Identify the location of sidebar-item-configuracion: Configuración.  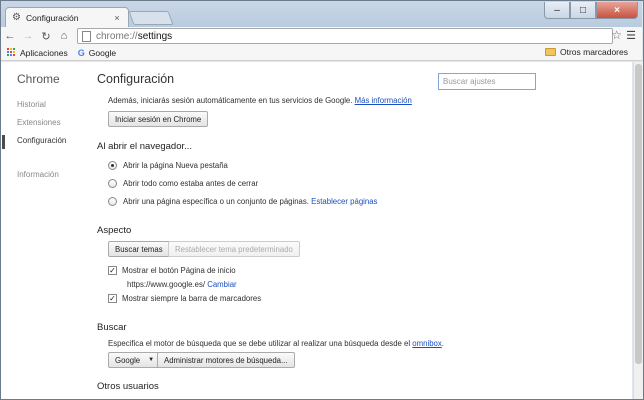
(41, 140).